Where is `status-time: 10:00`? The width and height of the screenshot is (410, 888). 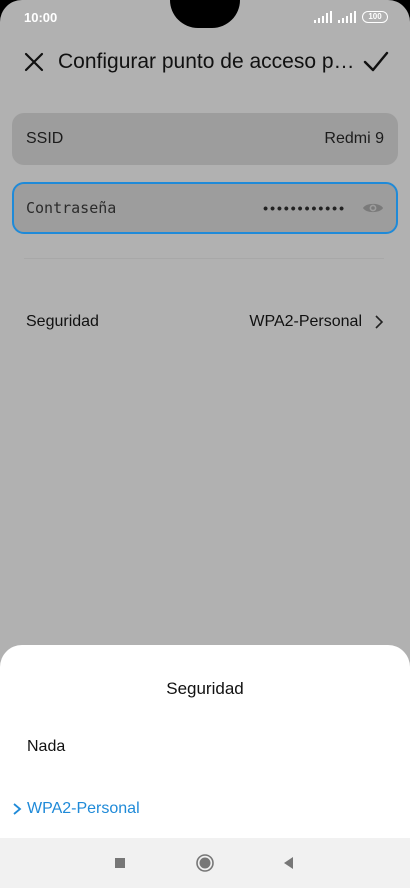 status-time: 10:00 is located at coordinates (41, 17).